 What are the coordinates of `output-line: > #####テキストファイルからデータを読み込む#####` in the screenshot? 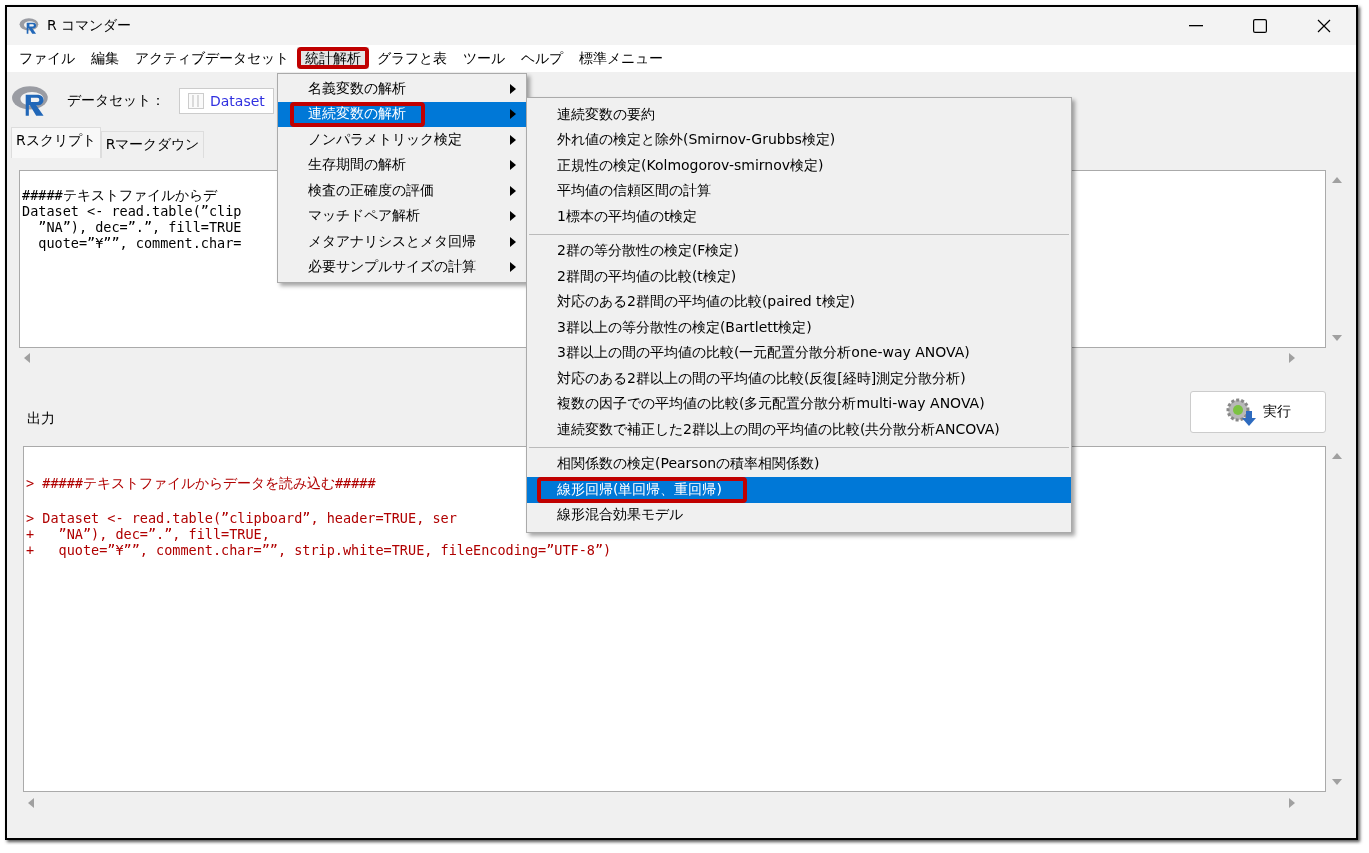 It's located at (201, 483).